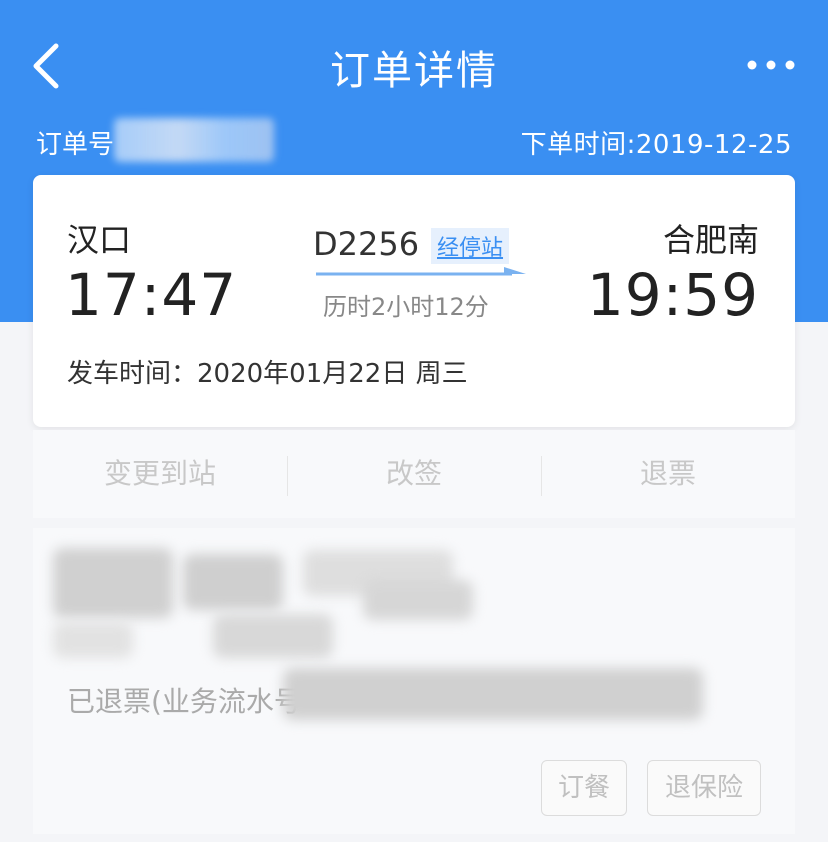  I want to click on more-button, so click(771, 65).